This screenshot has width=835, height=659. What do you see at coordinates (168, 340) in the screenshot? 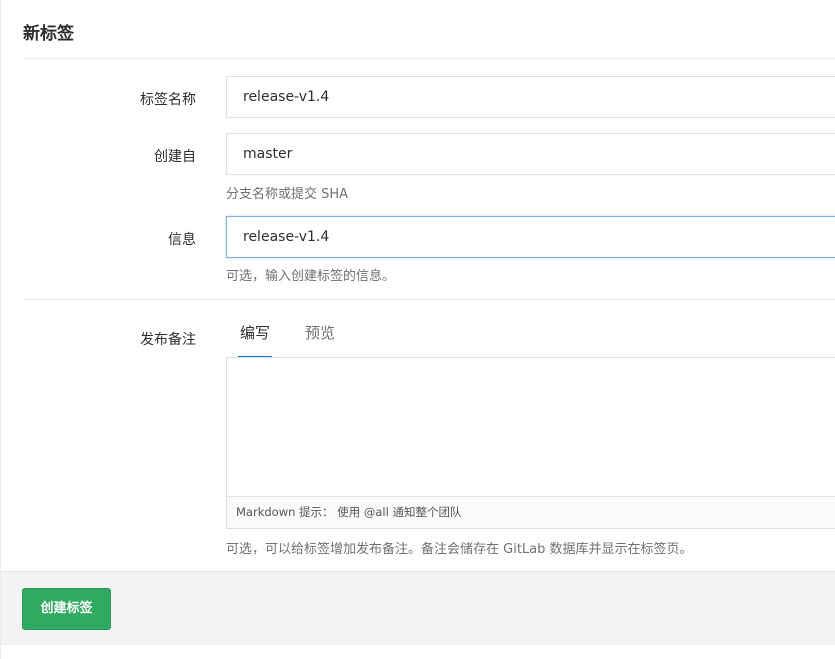
I see `release-notes-label: 发布备注` at bounding box center [168, 340].